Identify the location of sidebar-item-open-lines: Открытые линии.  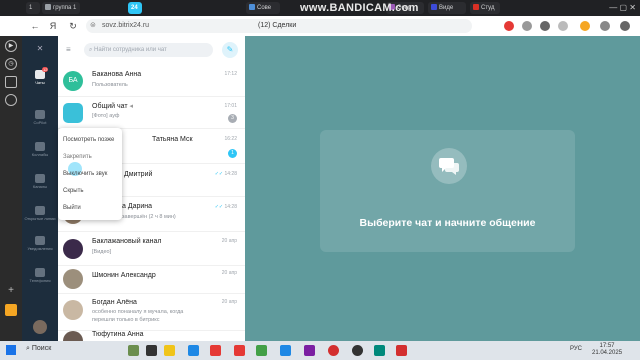
(40, 213).